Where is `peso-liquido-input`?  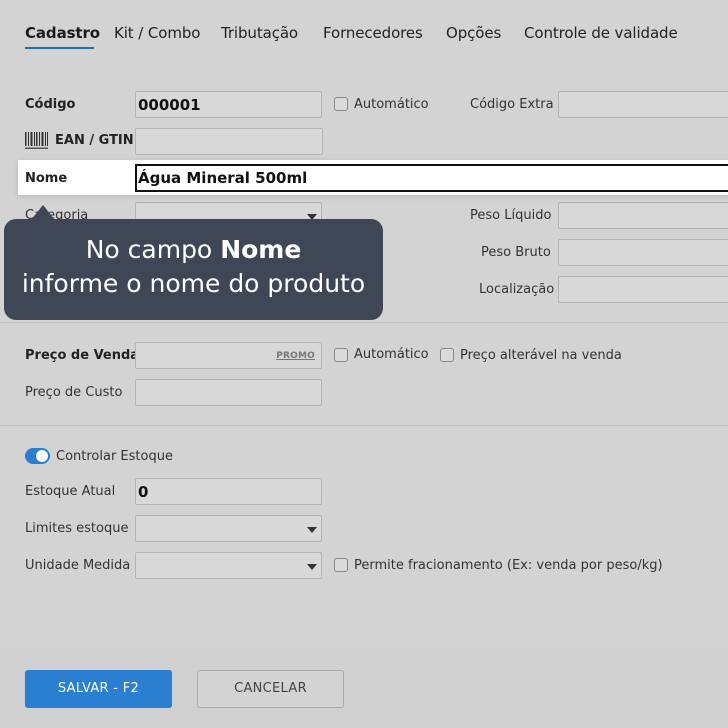 peso-liquido-input is located at coordinates (643, 215).